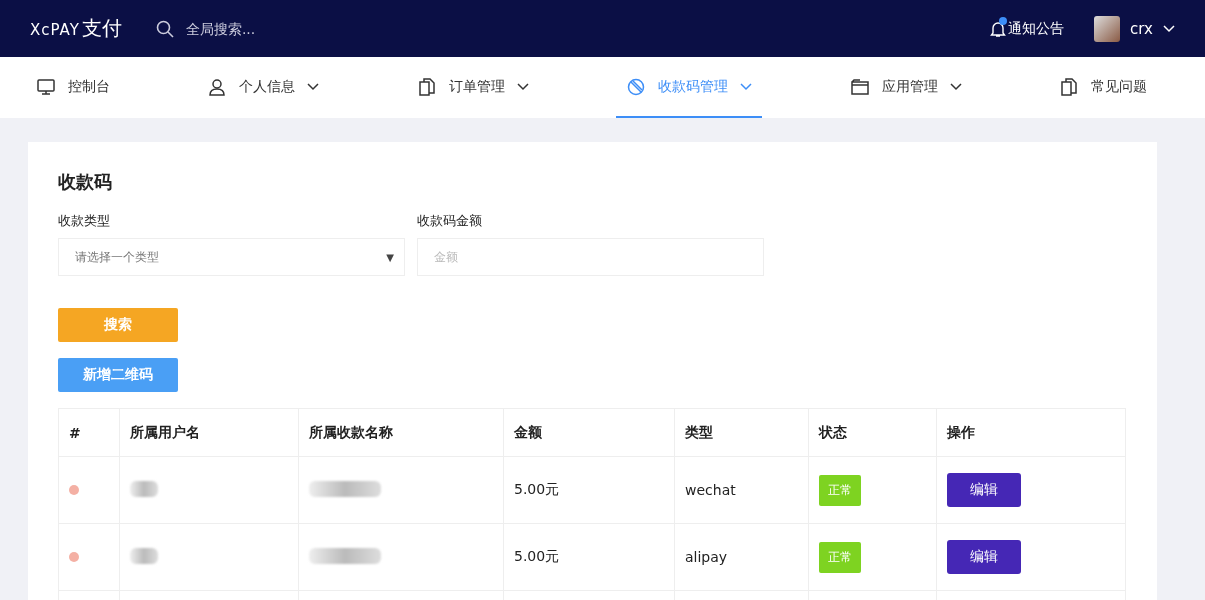  I want to click on nav-tab: 订单管理, so click(472, 87).